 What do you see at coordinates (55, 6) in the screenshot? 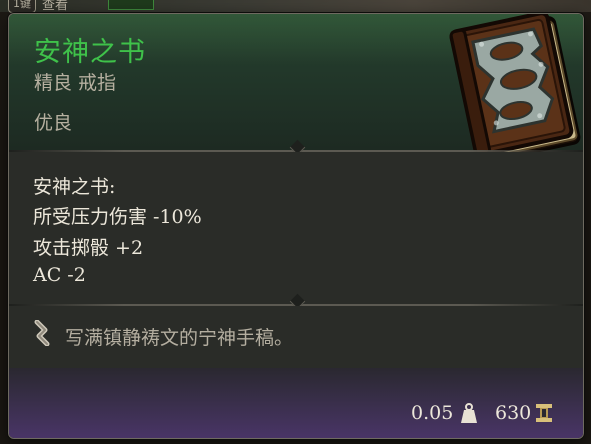
I see `hotkey-label: 查看` at bounding box center [55, 6].